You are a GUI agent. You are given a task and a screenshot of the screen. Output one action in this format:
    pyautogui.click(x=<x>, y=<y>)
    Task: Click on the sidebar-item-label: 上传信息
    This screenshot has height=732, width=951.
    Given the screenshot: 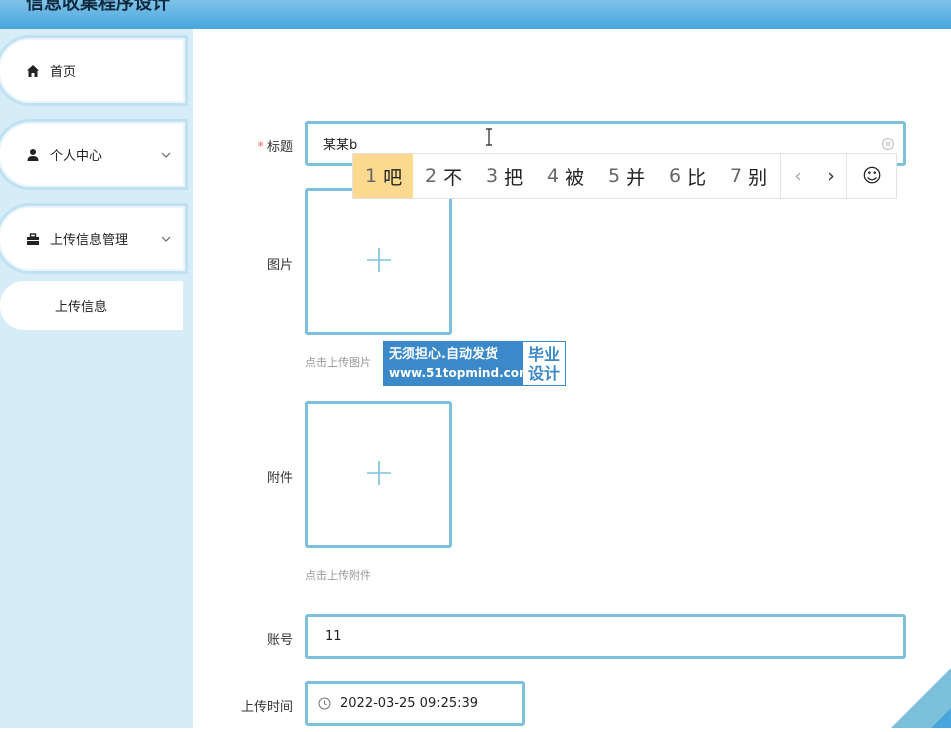 What is the action you would take?
    pyautogui.click(x=81, y=307)
    